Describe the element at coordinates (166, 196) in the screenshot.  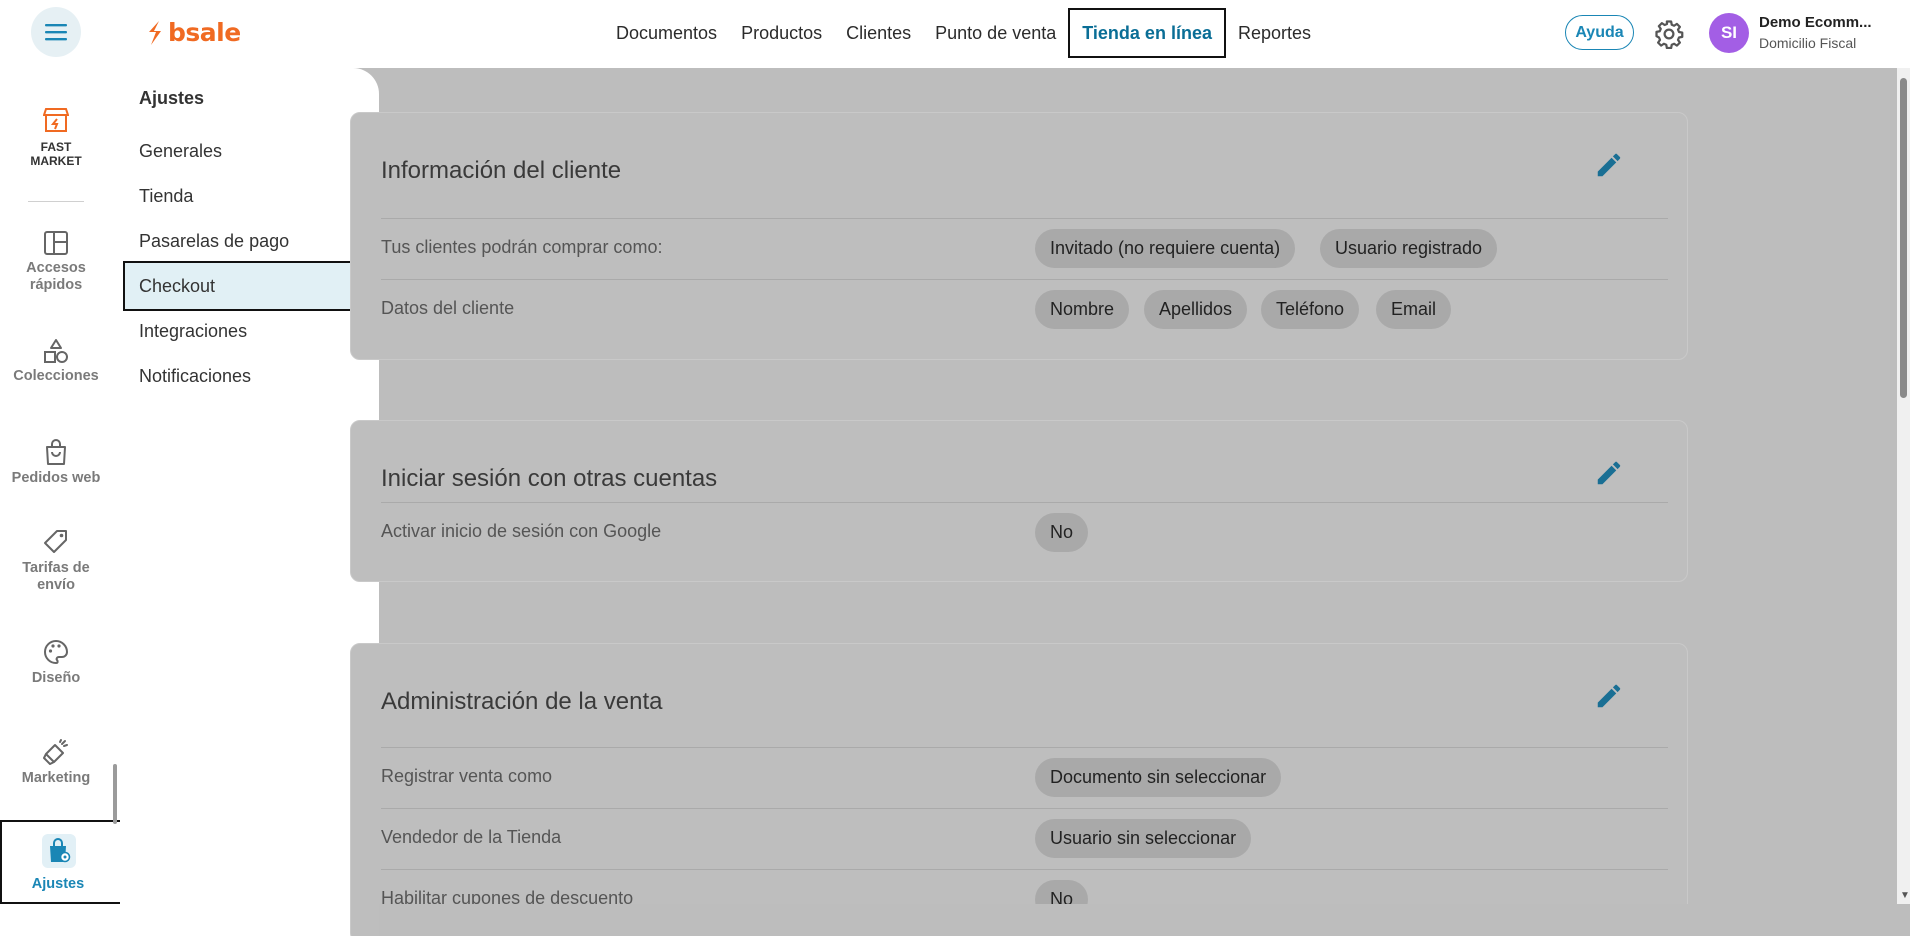
I see `submenu-item-tienda: Tienda` at that location.